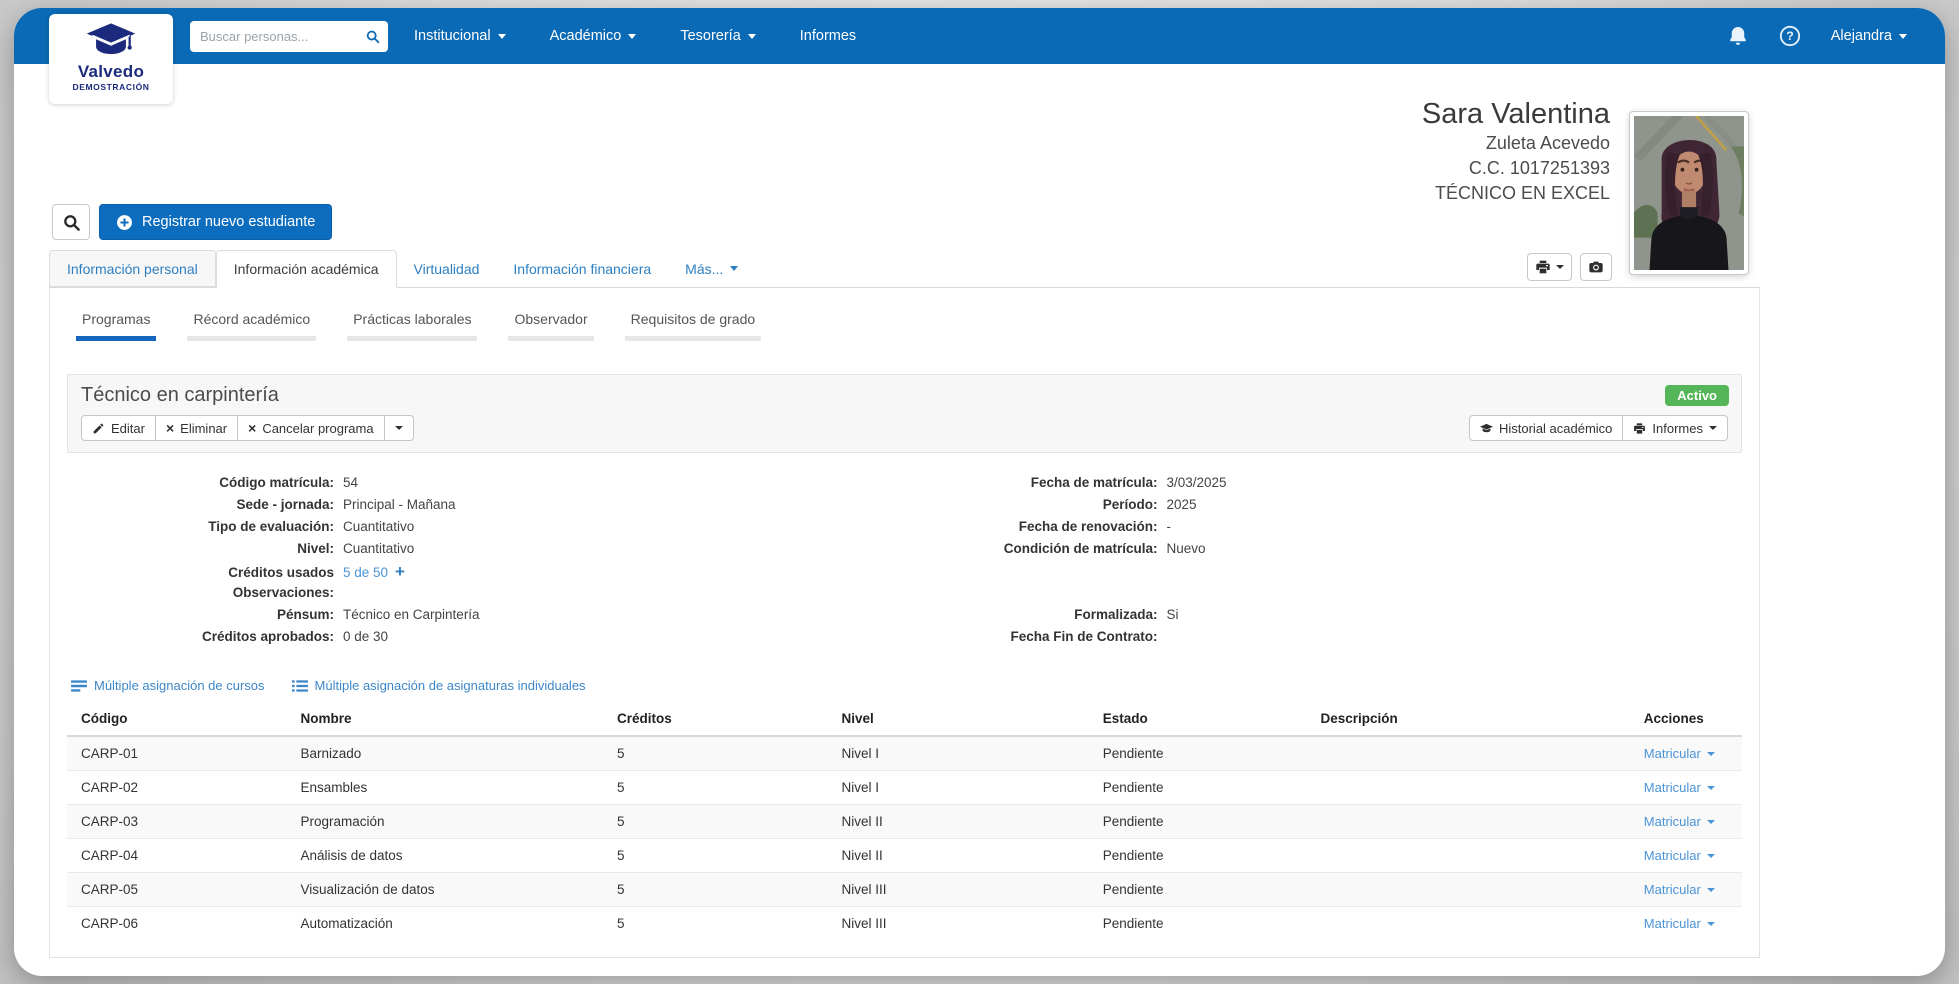 Image resolution: width=1959 pixels, height=984 pixels. What do you see at coordinates (399, 428) in the screenshot?
I see `more-program-actions-button` at bounding box center [399, 428].